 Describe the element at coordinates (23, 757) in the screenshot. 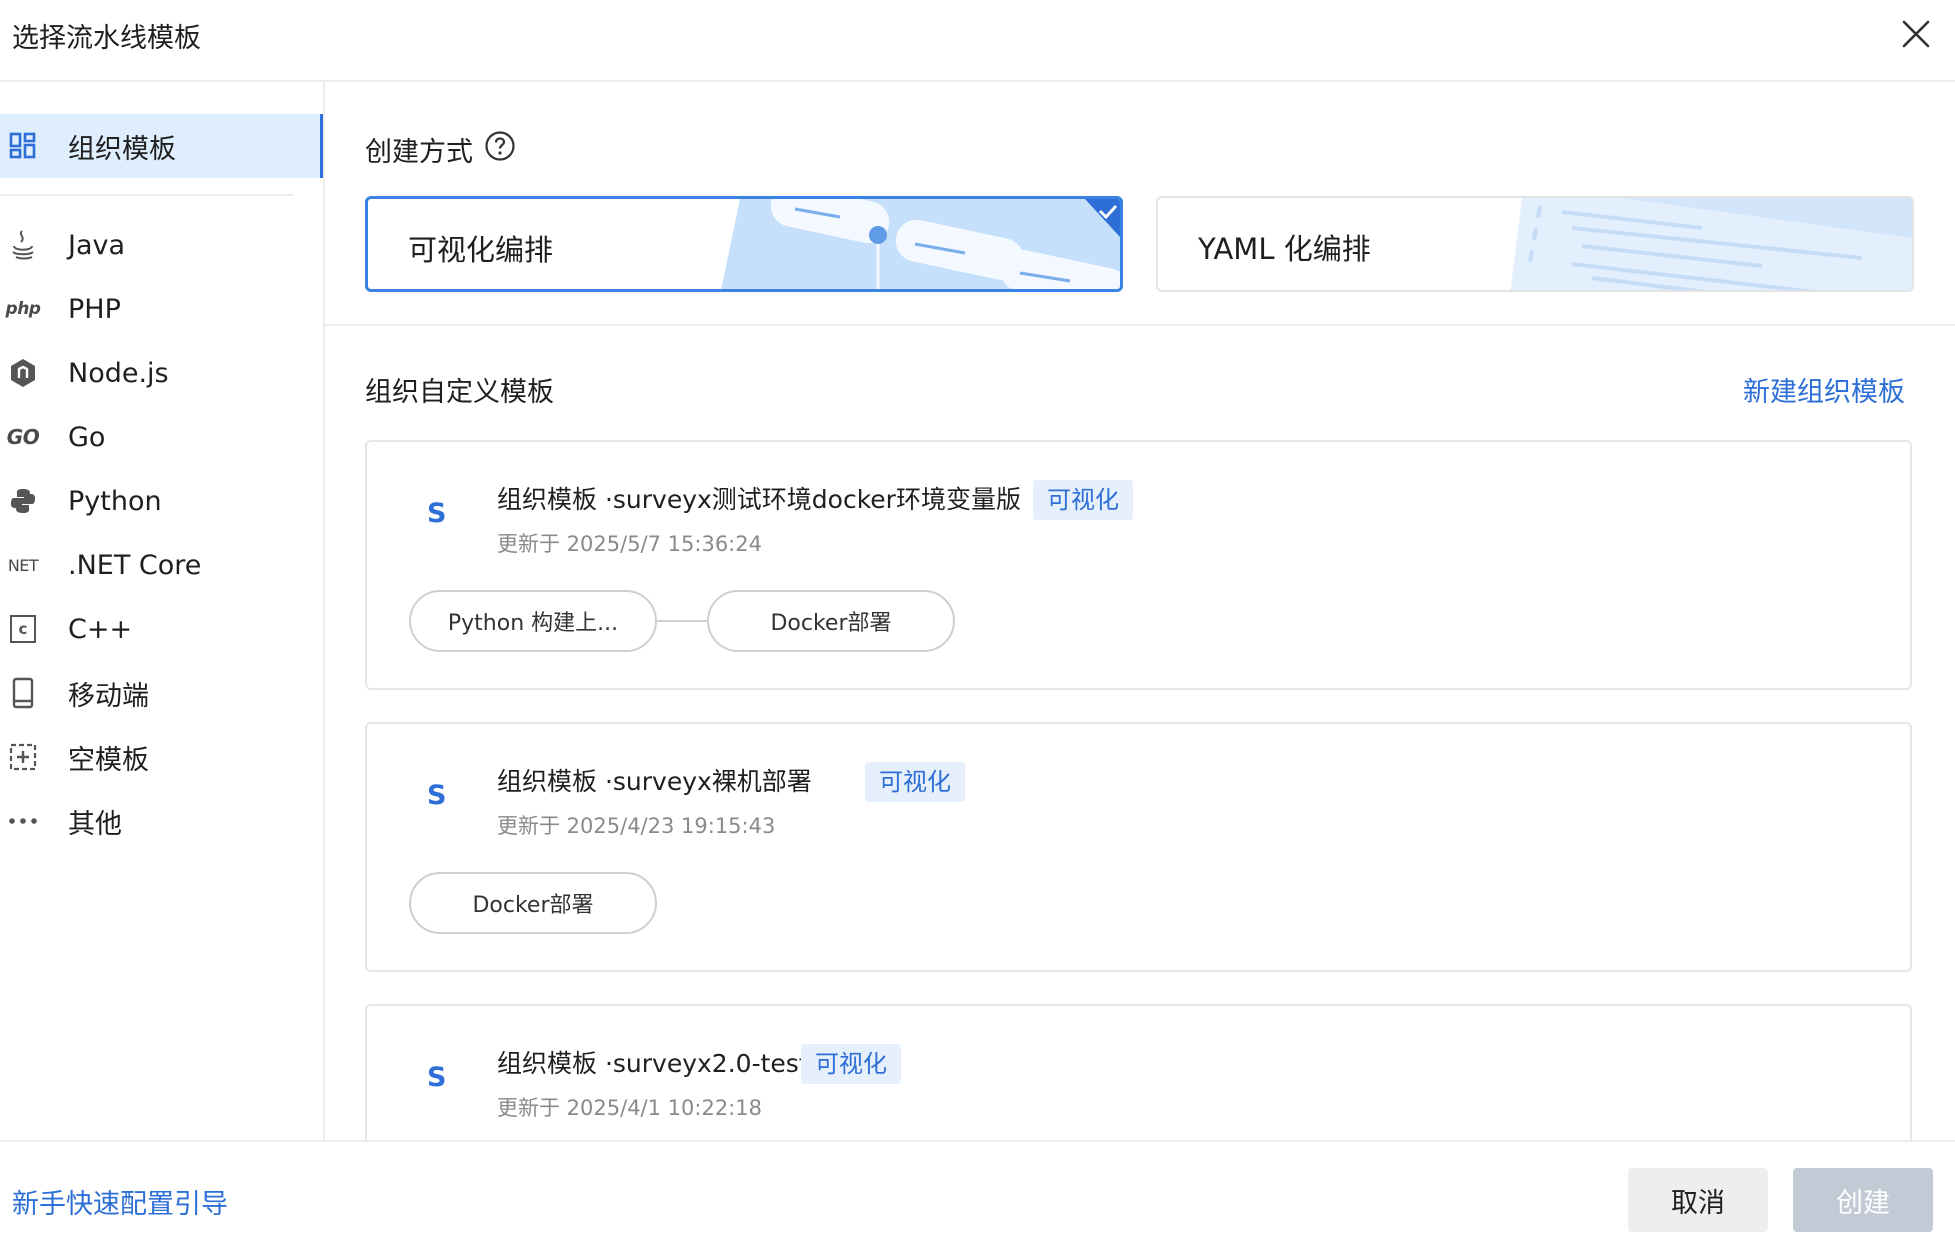

I see `empty-template-icon` at that location.